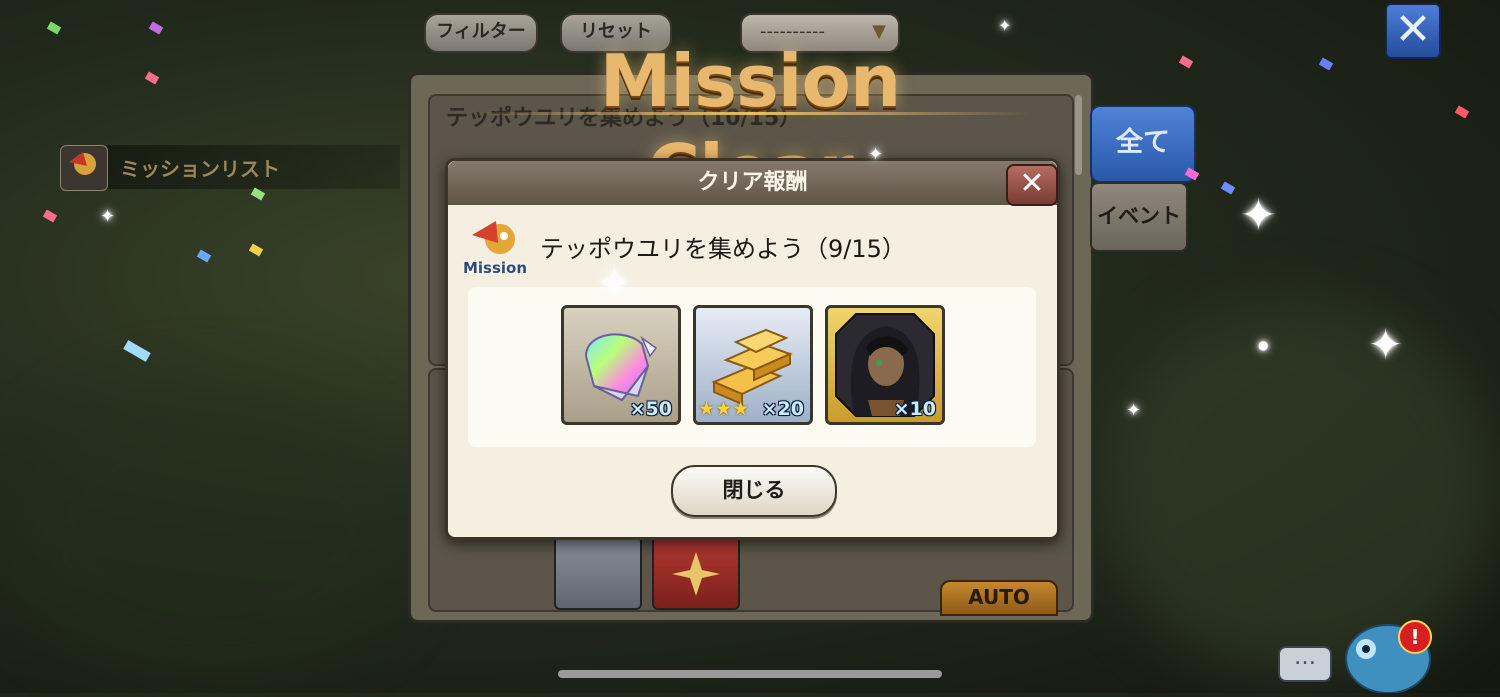 The height and width of the screenshot is (697, 1500). I want to click on auto-button: AUTO, so click(999, 598).